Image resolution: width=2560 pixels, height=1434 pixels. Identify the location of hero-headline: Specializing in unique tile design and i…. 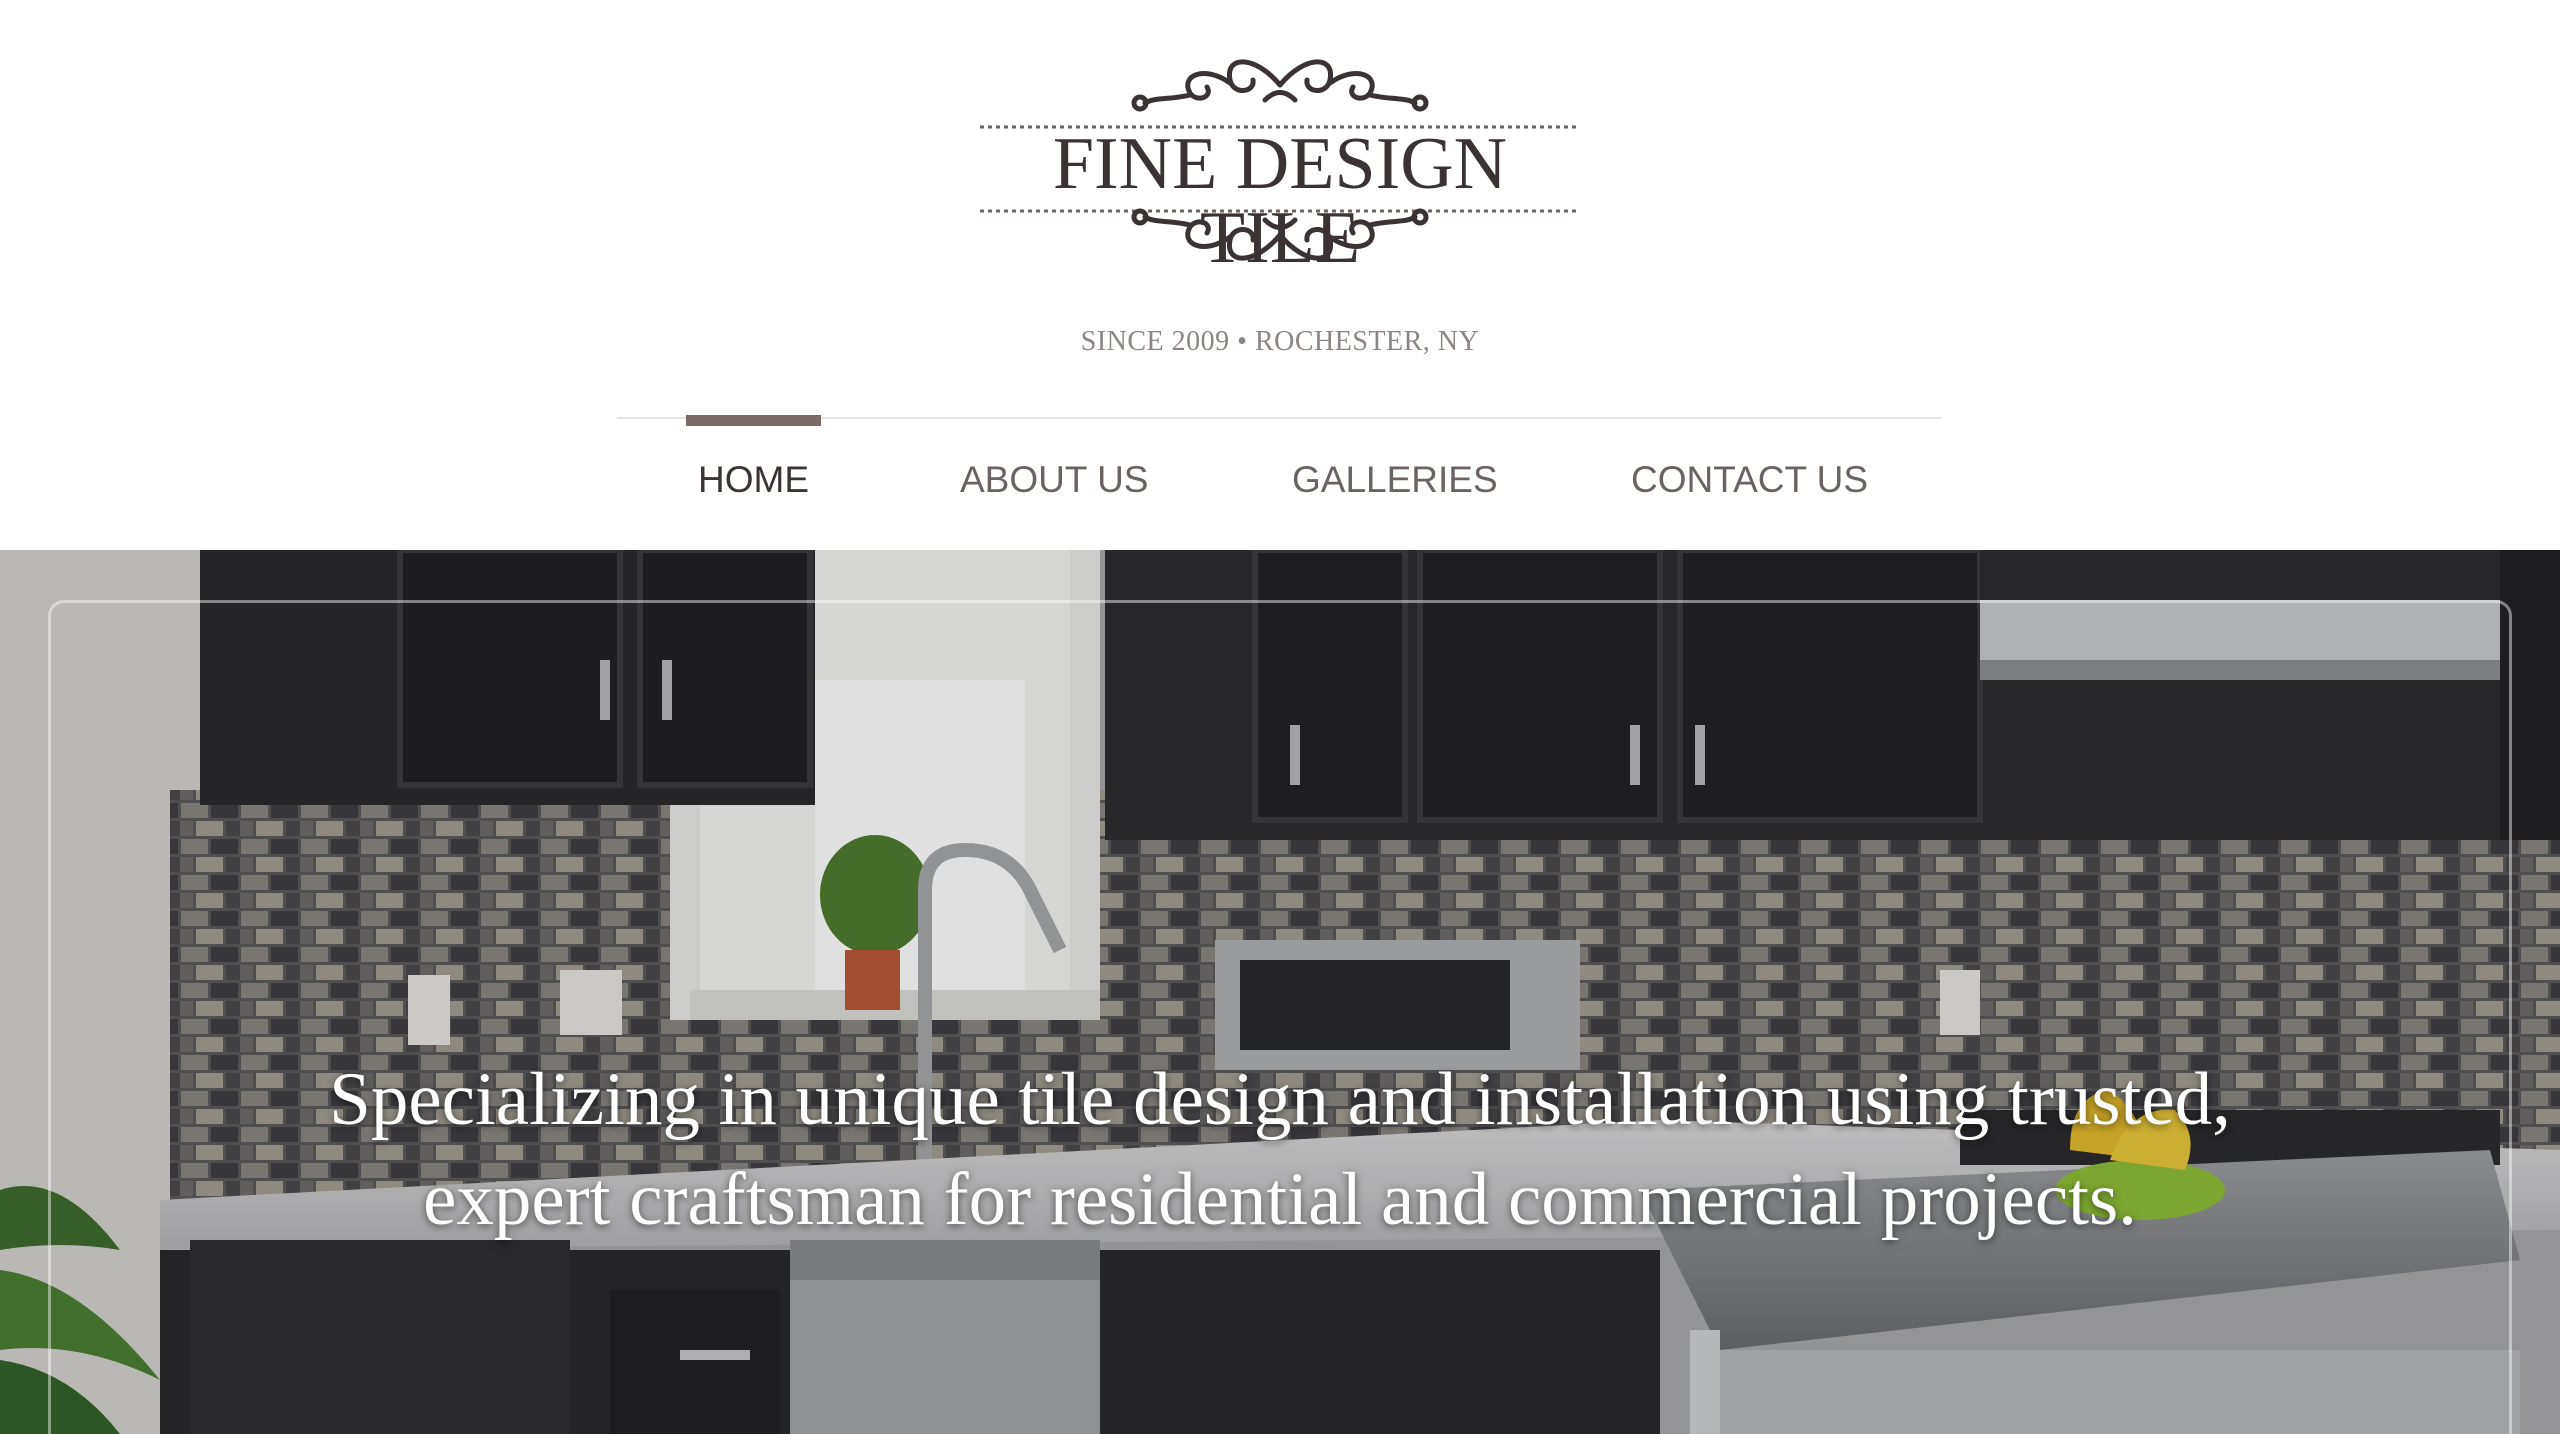
(1280, 1149).